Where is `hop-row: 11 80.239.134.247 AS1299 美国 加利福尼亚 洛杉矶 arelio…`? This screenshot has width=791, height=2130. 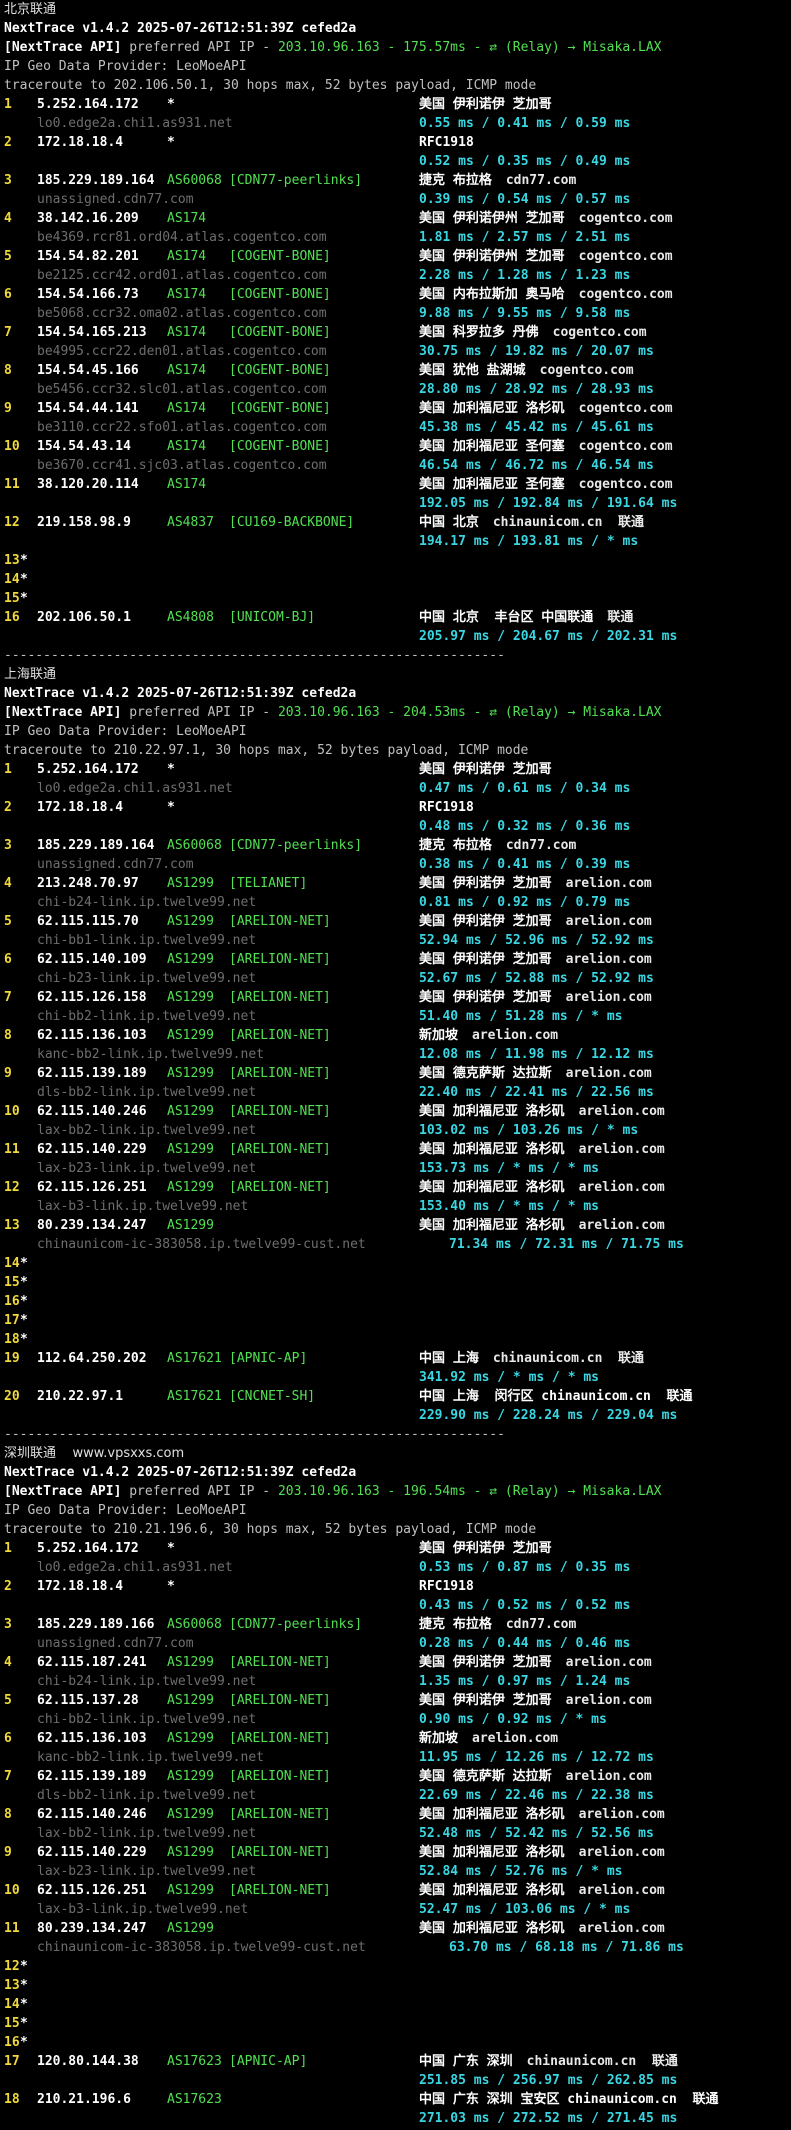
hop-row: 11 80.239.134.247 AS1299 美国 加利福尼亚 洛杉矶 arelio… is located at coordinates (397, 1928).